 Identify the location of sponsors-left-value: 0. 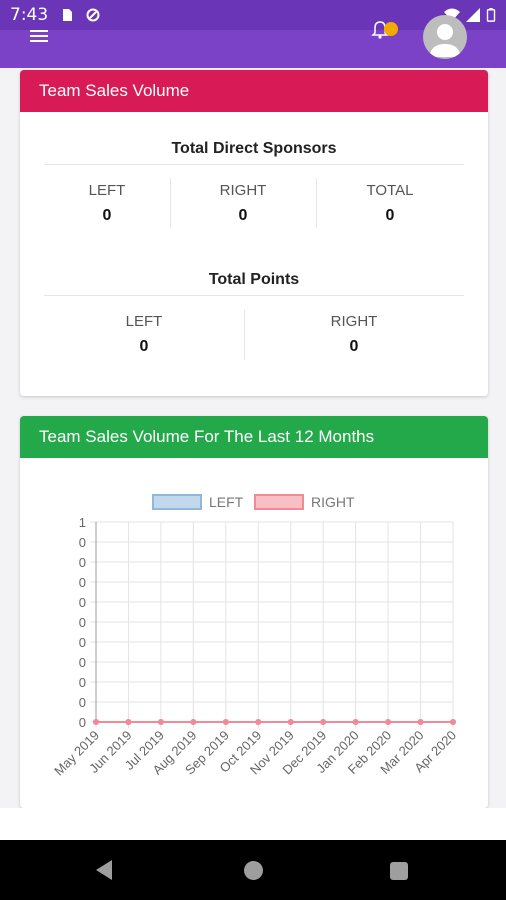
(107, 215).